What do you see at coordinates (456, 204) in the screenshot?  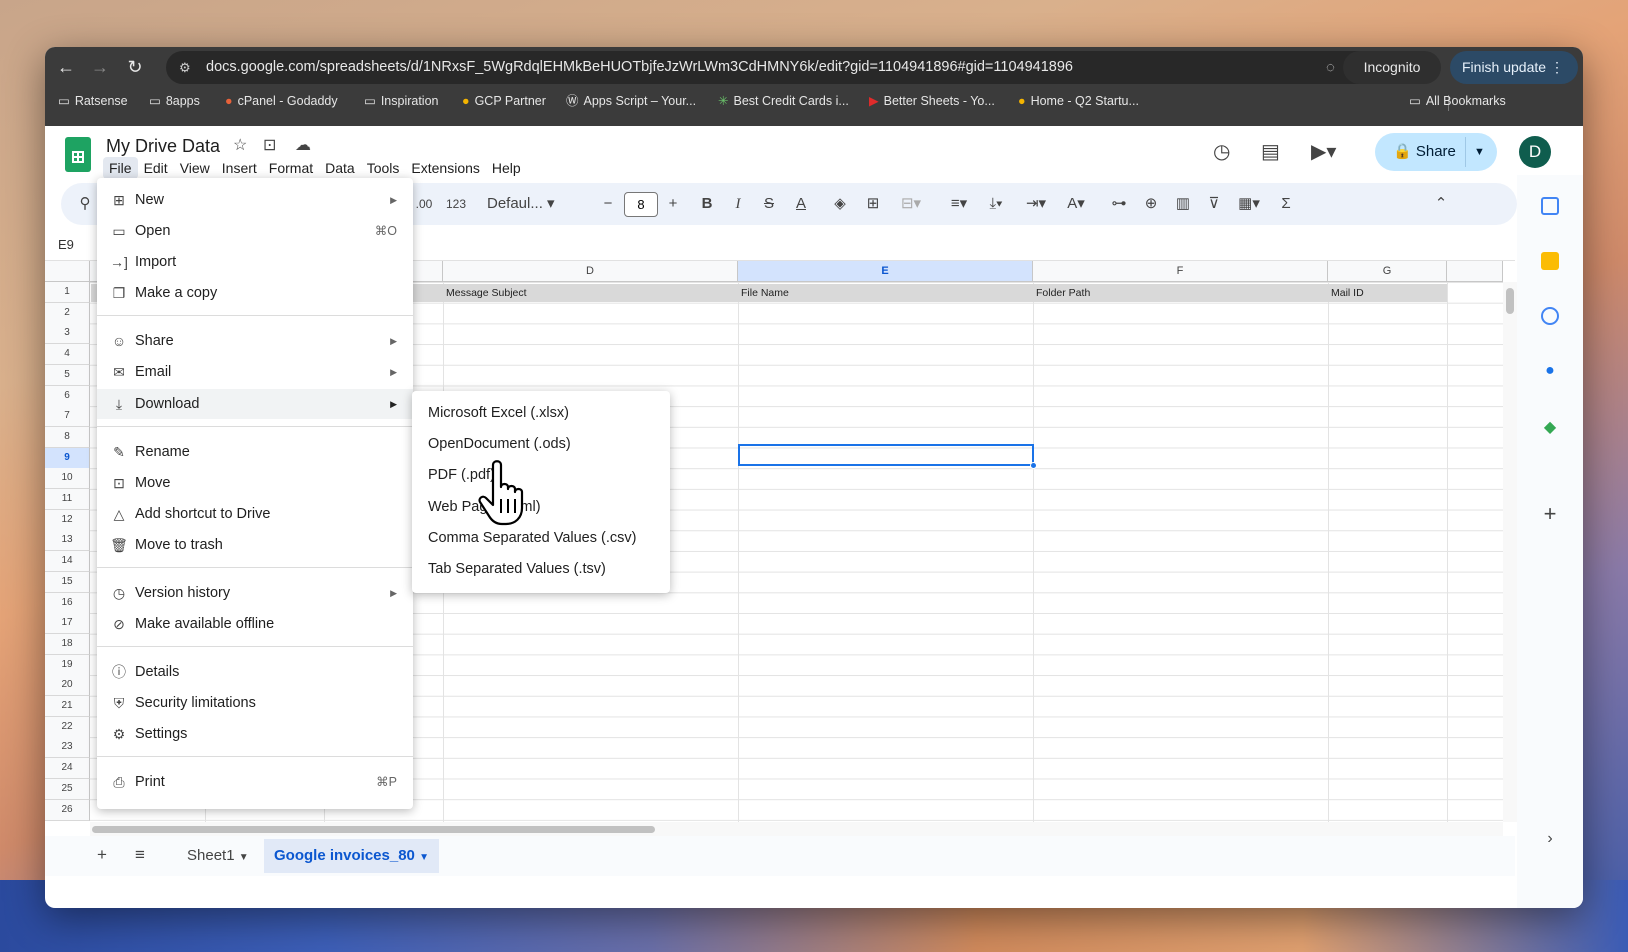 I see `number-format-button: 123` at bounding box center [456, 204].